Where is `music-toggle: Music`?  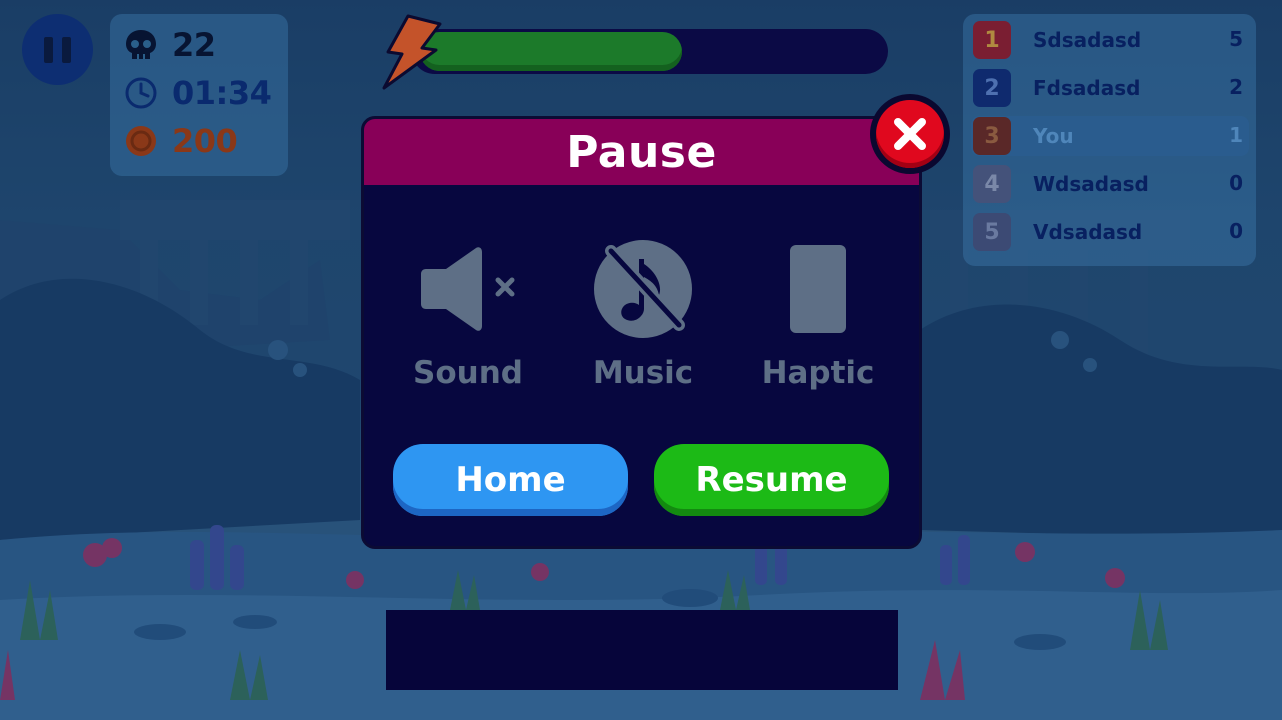 music-toggle: Music is located at coordinates (643, 315).